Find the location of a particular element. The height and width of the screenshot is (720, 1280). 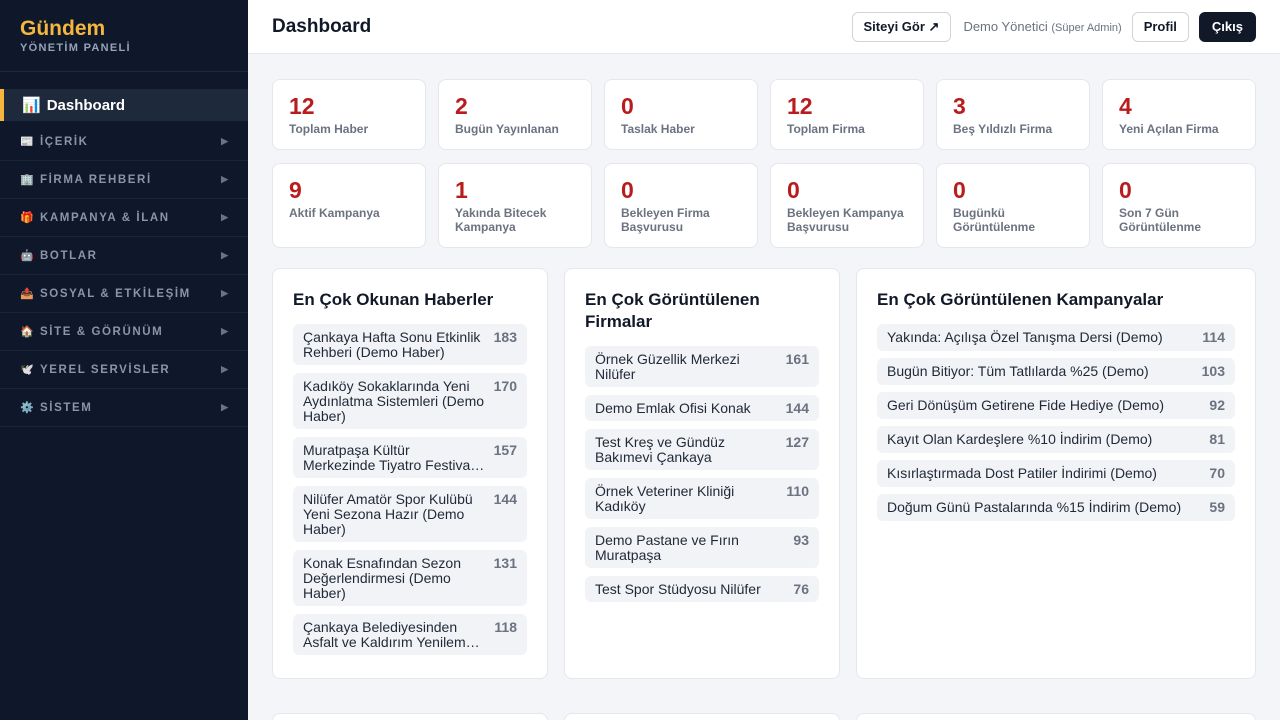

stat-value: 1 is located at coordinates (461, 190).